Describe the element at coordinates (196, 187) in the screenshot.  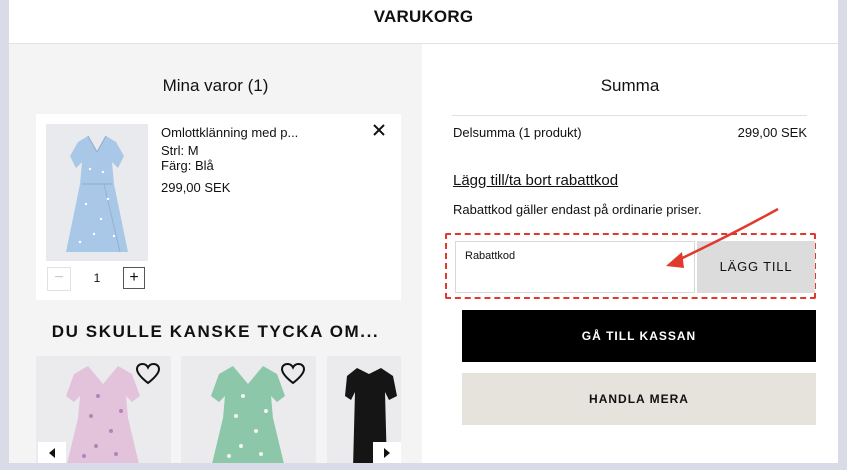
I see `item-price: 299,00 SEK` at that location.